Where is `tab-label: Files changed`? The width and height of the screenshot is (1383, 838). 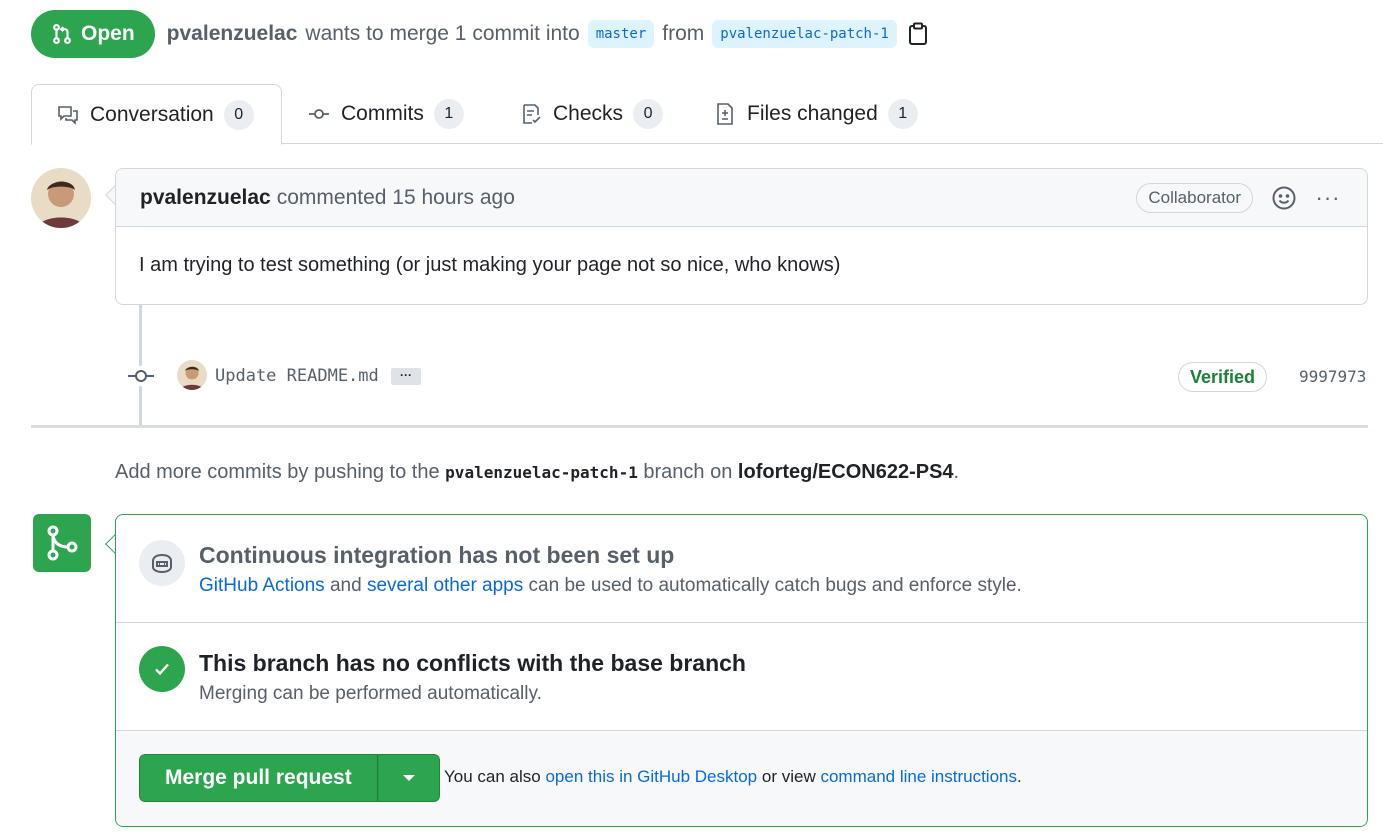
tab-label: Files changed is located at coordinates (812, 113).